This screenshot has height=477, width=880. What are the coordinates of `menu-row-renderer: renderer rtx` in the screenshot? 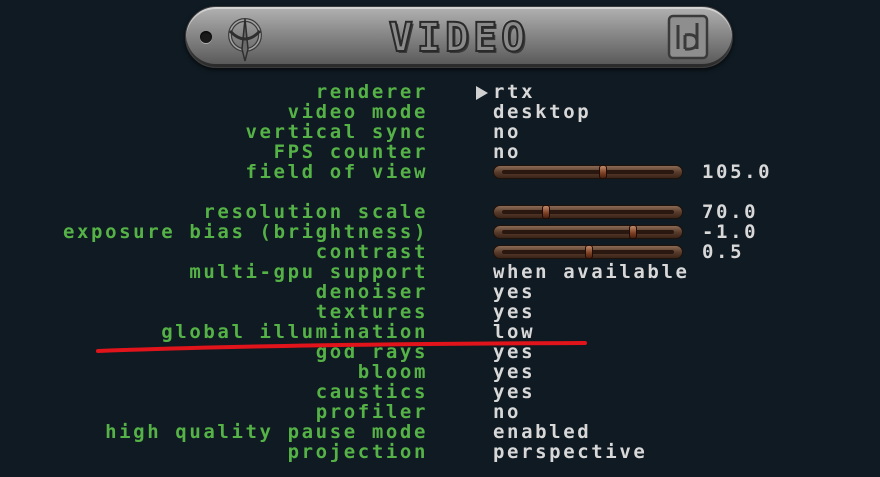 It's located at (440, 92).